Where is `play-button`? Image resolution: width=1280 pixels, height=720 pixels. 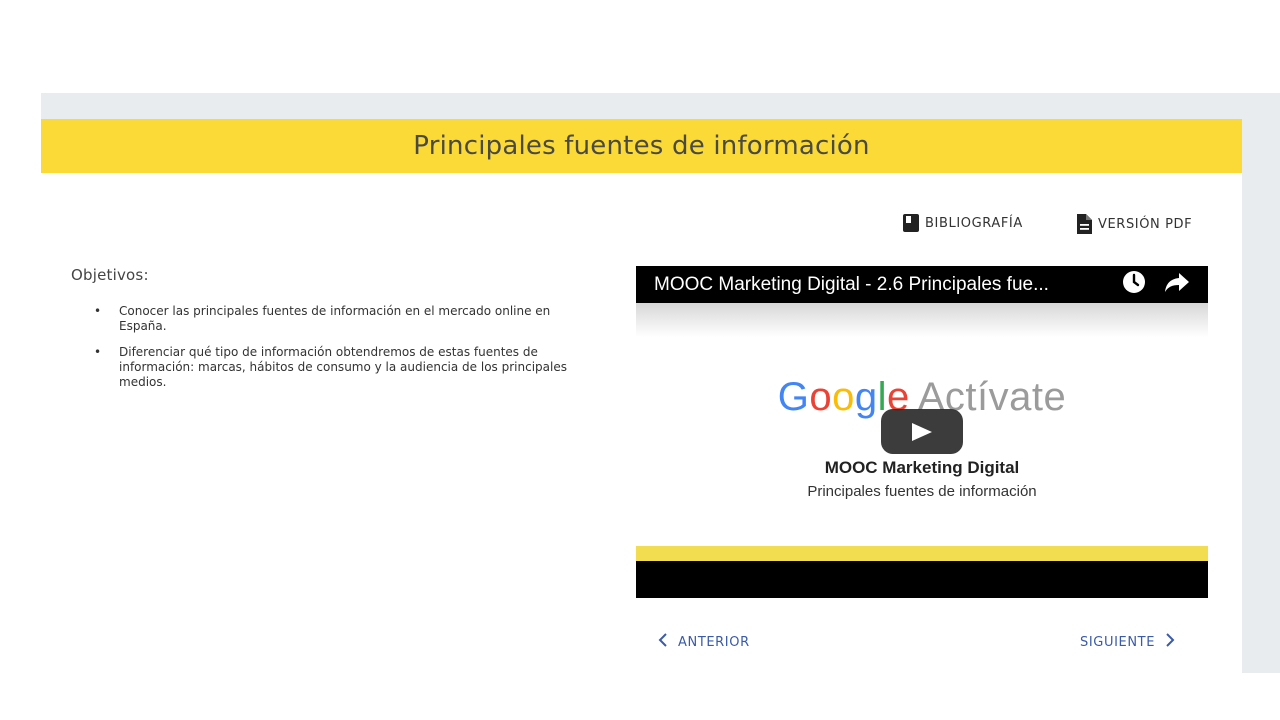 play-button is located at coordinates (922, 431).